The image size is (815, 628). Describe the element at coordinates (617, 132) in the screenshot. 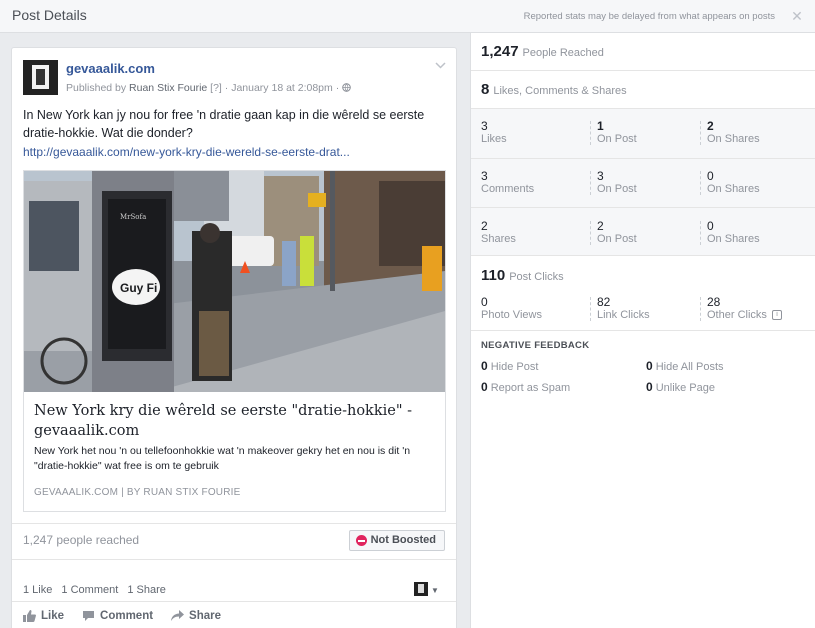

I see `likes-on-post: 1 On Post` at that location.